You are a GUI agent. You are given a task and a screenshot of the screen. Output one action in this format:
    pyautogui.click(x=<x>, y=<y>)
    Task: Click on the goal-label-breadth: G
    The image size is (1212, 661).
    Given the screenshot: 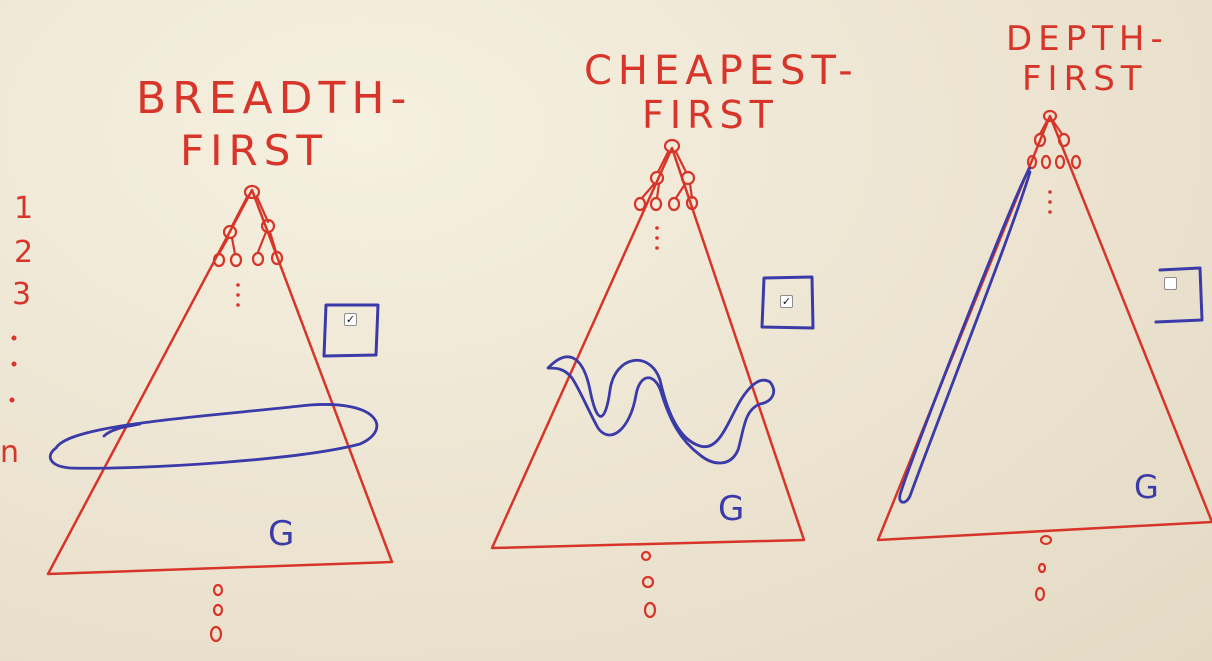 What is the action you would take?
    pyautogui.click(x=281, y=534)
    